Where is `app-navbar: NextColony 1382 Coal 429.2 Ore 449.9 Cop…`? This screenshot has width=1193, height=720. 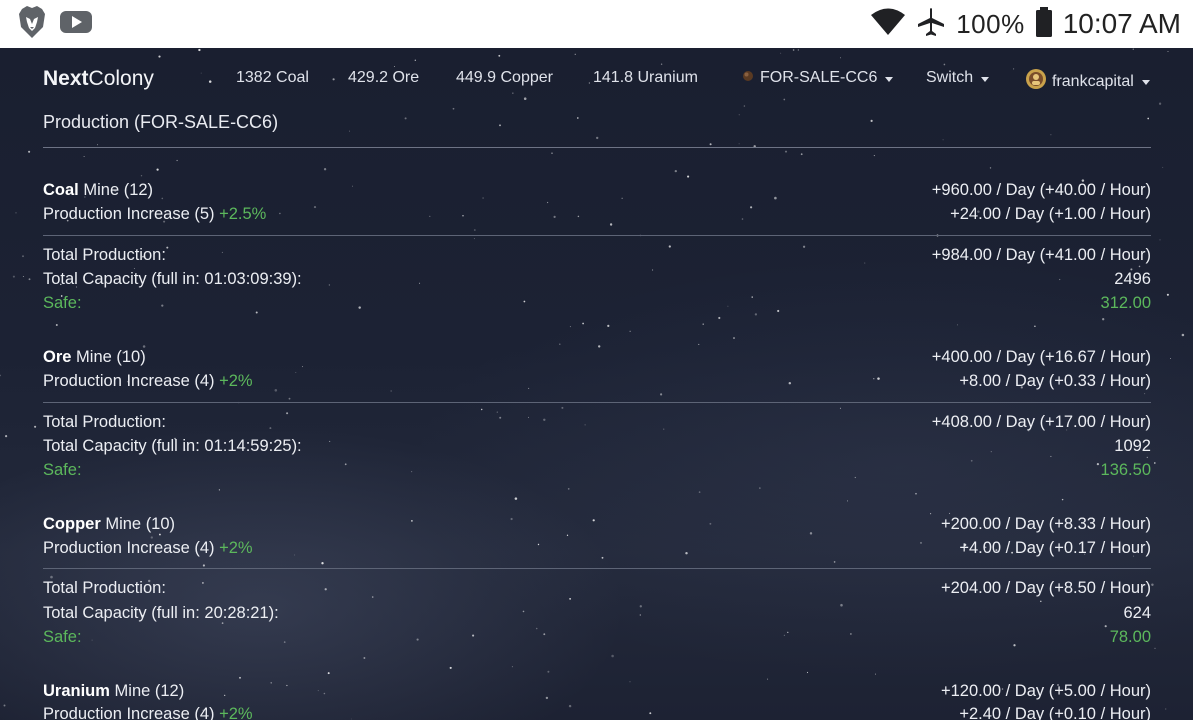 app-navbar: NextColony 1382 Coal 429.2 Ore 449.9 Cop… is located at coordinates (597, 79).